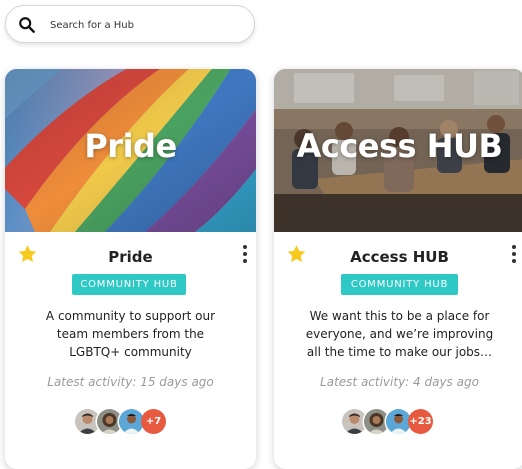 This screenshot has width=522, height=469. Describe the element at coordinates (147, 25) in the screenshot. I see `search-input` at that location.